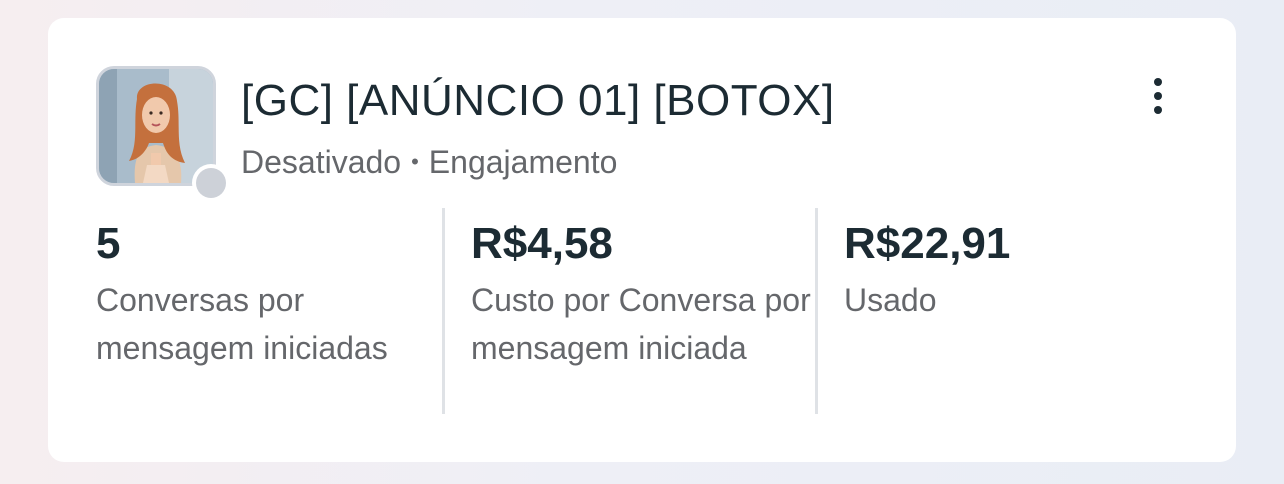  Describe the element at coordinates (1001, 311) in the screenshot. I see `metric-amount-spent: R$22,91 Usado` at that location.